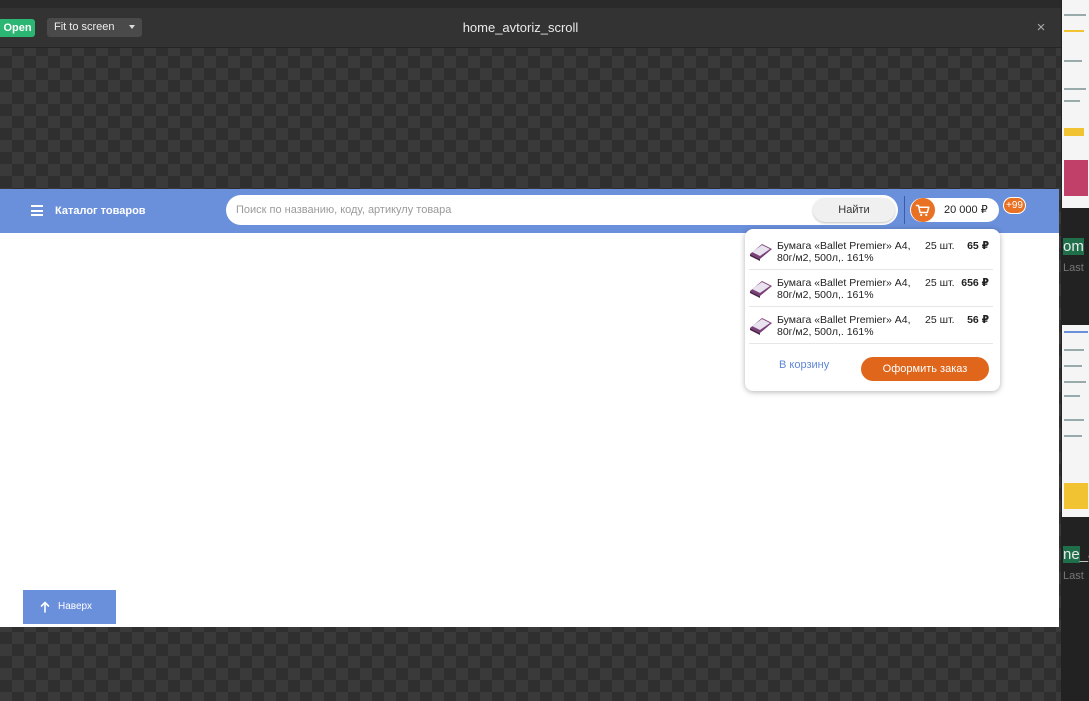 This screenshot has height=701, width=1089. Describe the element at coordinates (37, 210) in the screenshot. I see `hamburger-menu-icon` at that location.